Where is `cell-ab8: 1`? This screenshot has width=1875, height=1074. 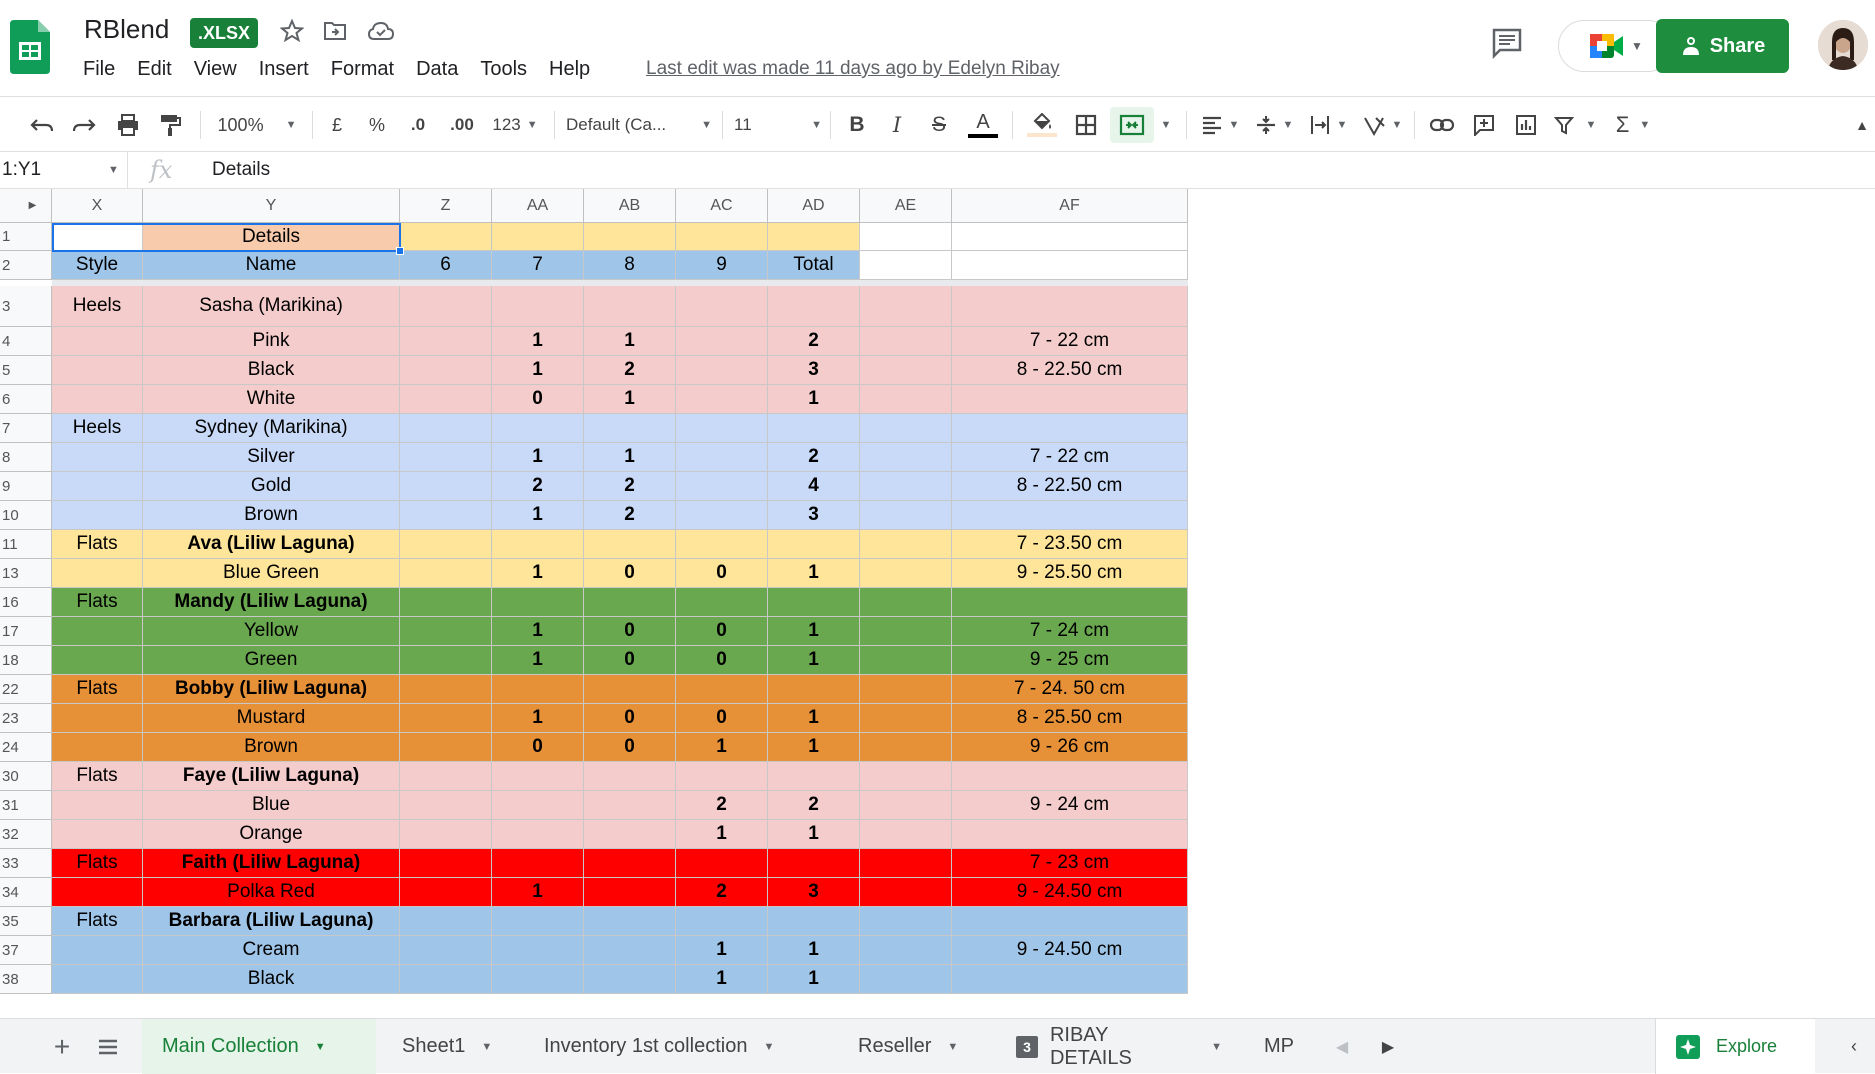
cell-ab8: 1 is located at coordinates (630, 457).